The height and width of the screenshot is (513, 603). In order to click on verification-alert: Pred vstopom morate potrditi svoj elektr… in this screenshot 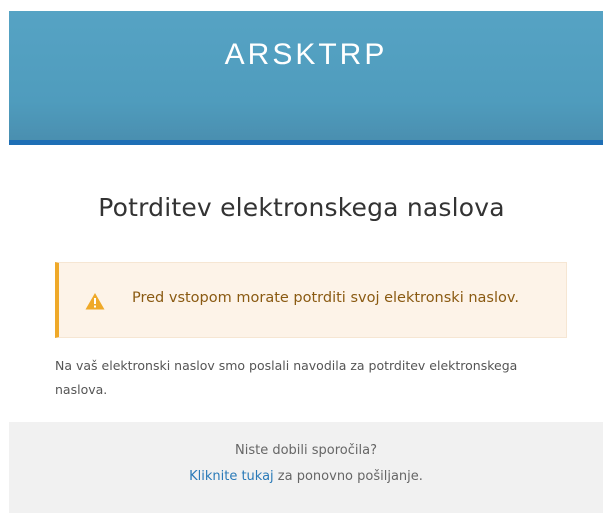, I will do `click(311, 300)`.